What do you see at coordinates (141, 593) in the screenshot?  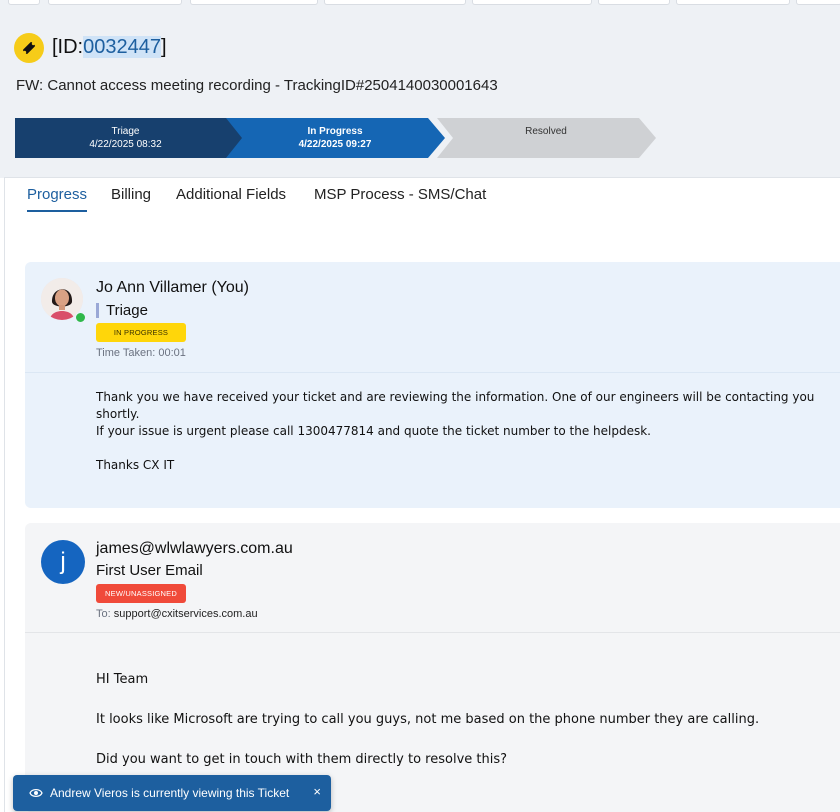 I see `status-badge: NEW/UNASSIGNED` at bounding box center [141, 593].